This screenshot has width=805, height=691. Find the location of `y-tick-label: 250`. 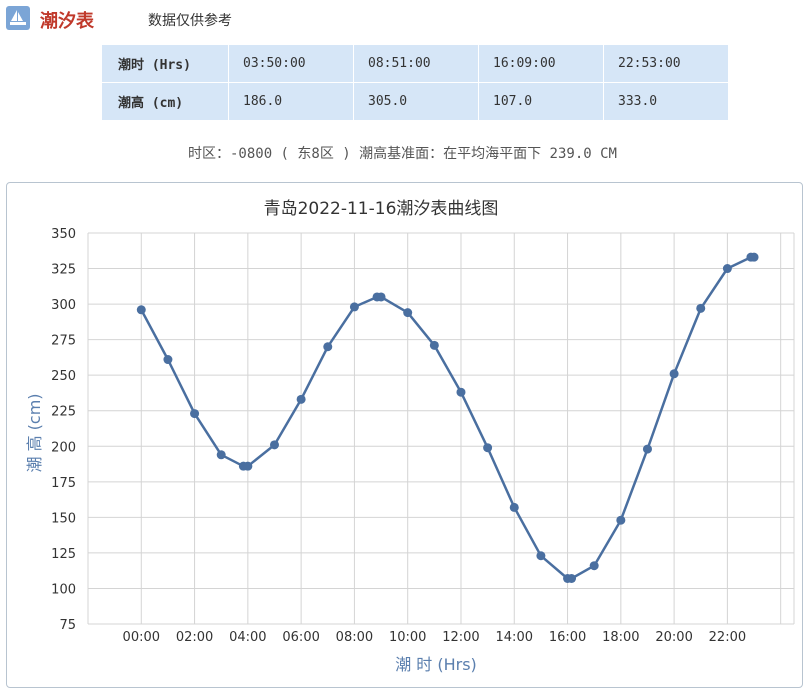

y-tick-label: 250 is located at coordinates (63, 376).